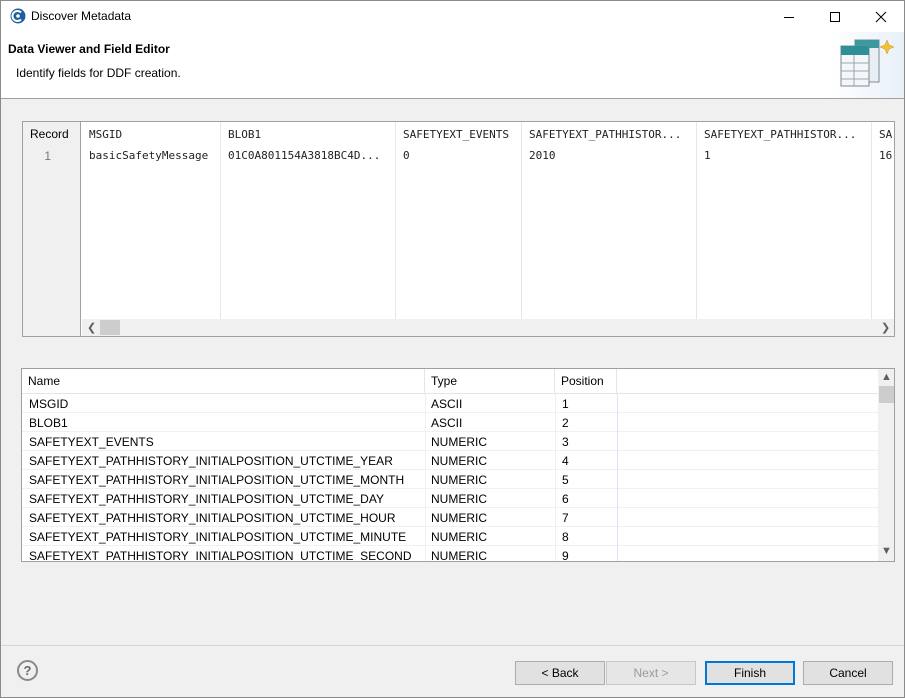 This screenshot has height=698, width=905. I want to click on field-position-cell: 2, so click(565, 423).